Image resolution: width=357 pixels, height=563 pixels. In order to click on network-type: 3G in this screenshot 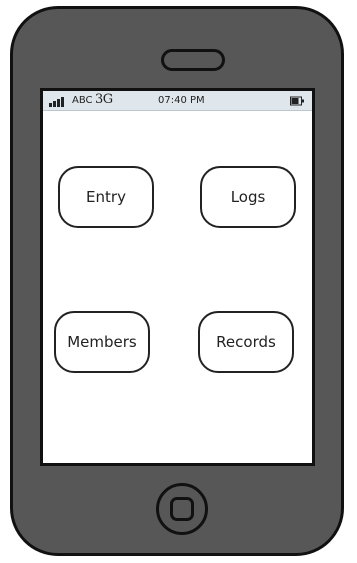, I will do `click(104, 99)`.